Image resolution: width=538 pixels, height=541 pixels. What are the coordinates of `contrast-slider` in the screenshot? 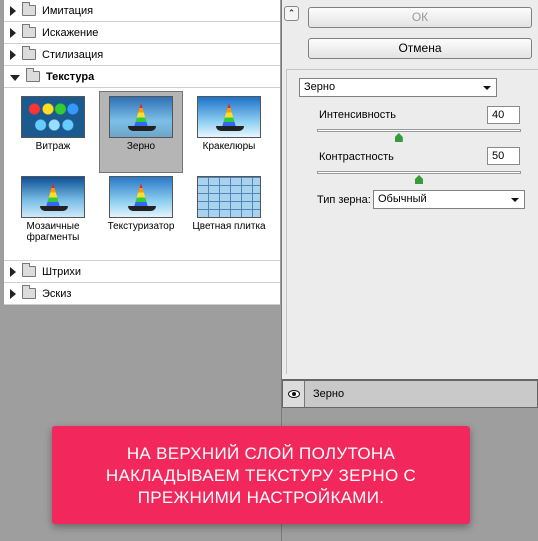 It's located at (419, 177).